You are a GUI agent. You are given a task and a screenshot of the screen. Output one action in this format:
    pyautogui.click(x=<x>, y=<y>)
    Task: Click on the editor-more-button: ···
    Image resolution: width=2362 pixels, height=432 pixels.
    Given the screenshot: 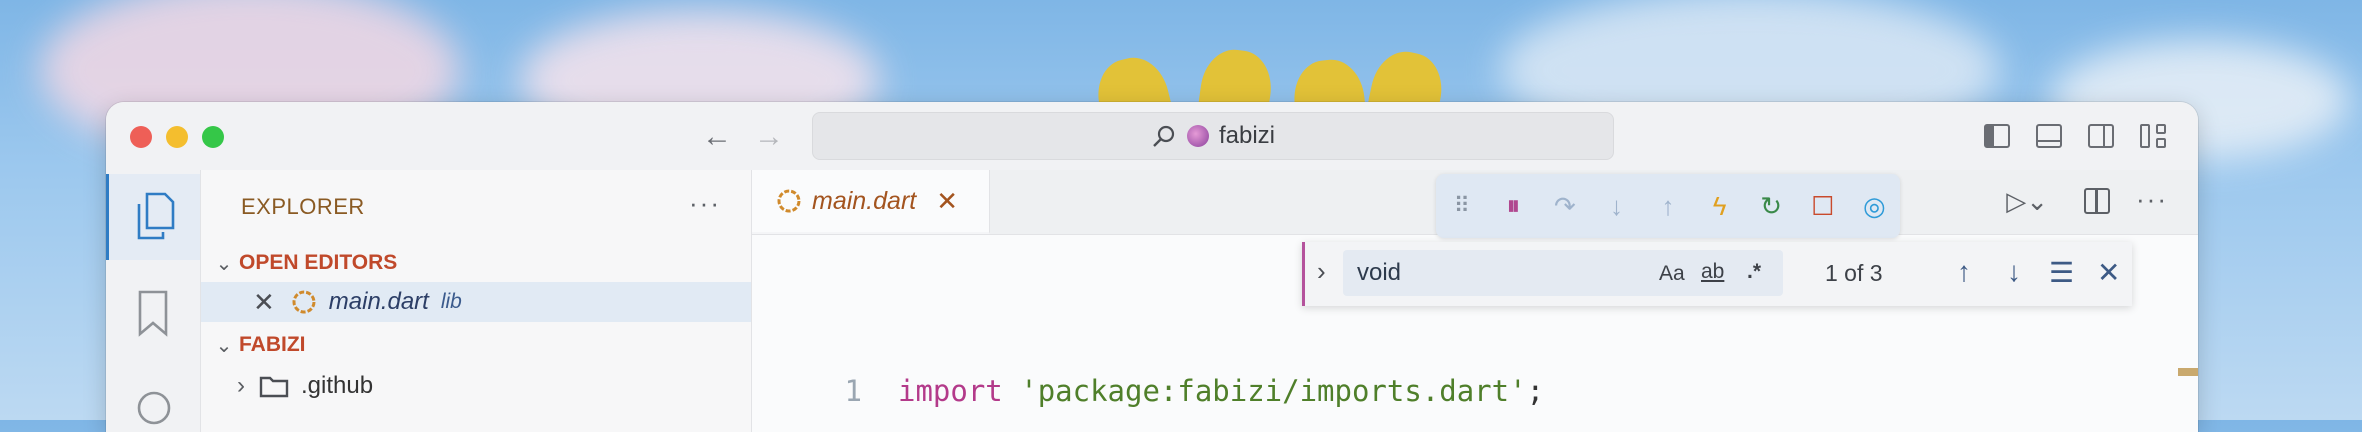 What is the action you would take?
    pyautogui.click(x=2152, y=199)
    